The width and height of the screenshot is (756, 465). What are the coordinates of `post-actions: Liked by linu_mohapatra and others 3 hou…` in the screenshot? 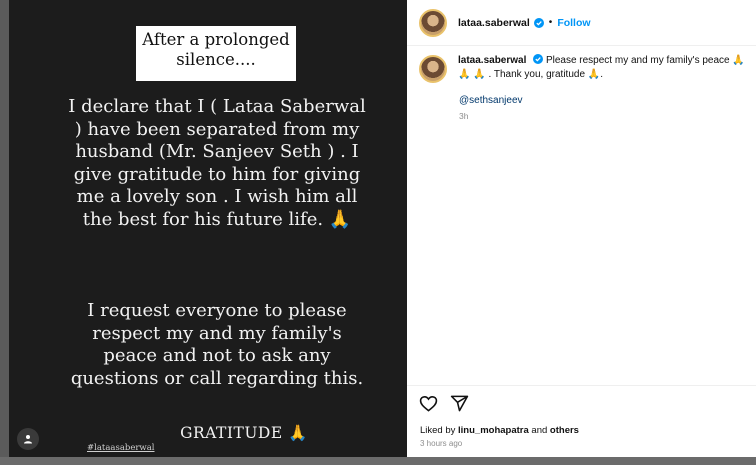 It's located at (581, 421).